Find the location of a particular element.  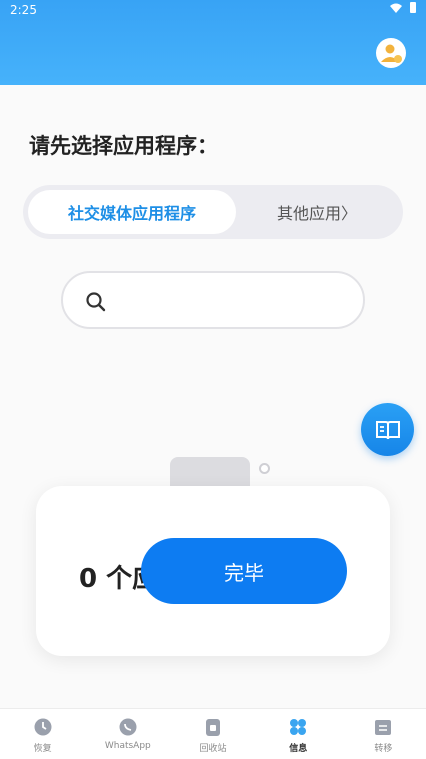

wifi-icon is located at coordinates (396, 8).